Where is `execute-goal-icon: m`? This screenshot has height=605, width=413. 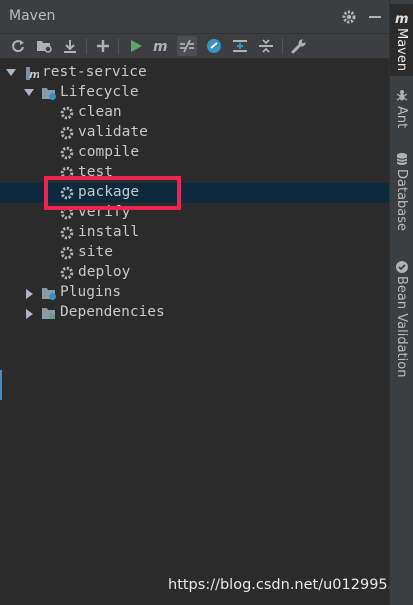
execute-goal-icon: m is located at coordinates (161, 46).